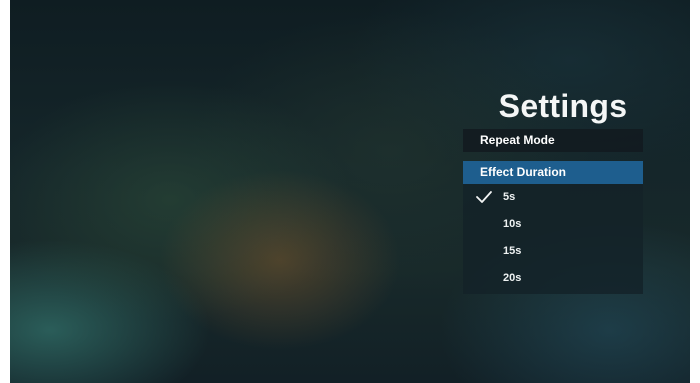 The width and height of the screenshot is (700, 383). What do you see at coordinates (553, 172) in the screenshot?
I see `effect-duration-item: Effect Duration` at bounding box center [553, 172].